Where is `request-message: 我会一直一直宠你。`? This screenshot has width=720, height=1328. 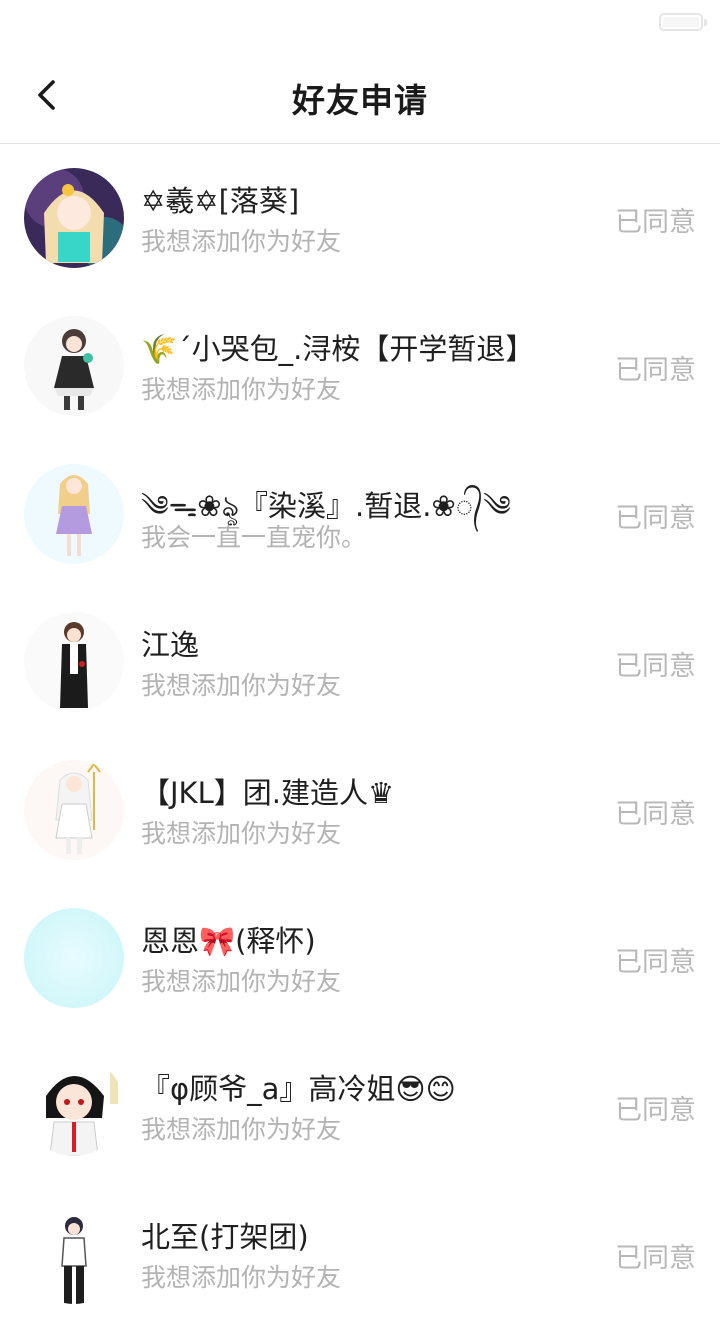
request-message: 我会一直一直宠你。 is located at coordinates (254, 537).